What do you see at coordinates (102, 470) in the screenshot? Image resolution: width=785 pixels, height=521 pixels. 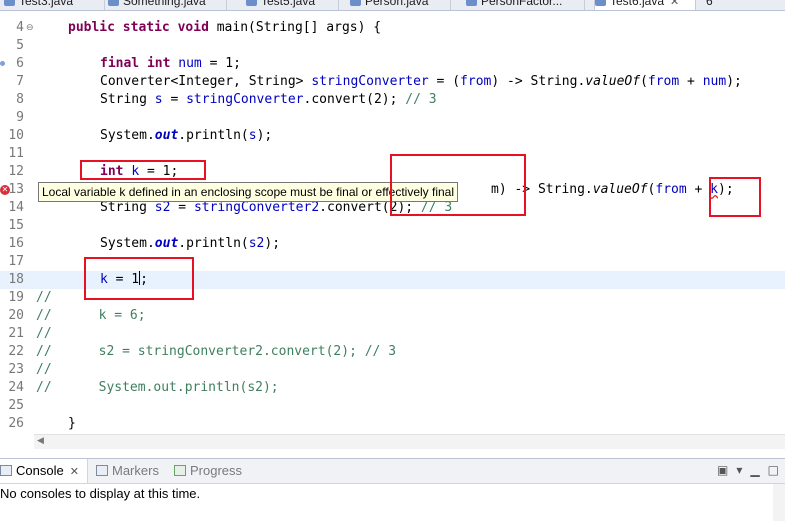 I see `markers-icon` at bounding box center [102, 470].